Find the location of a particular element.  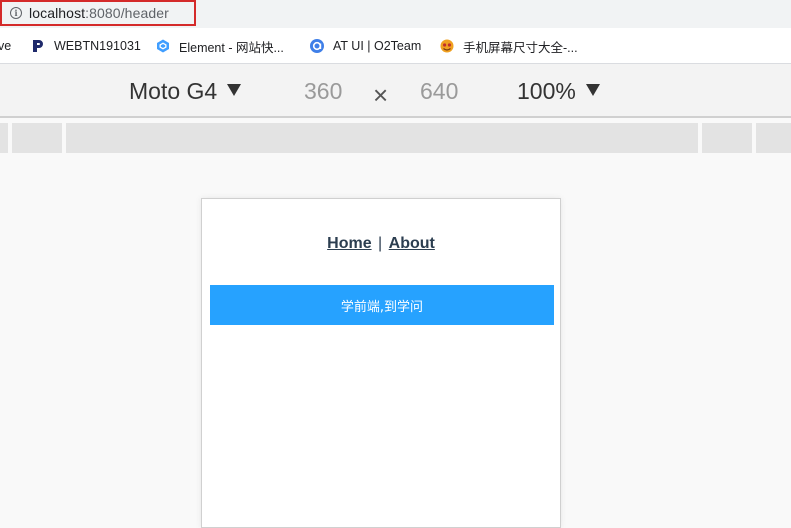

nav: Home | About is located at coordinates (381, 244).